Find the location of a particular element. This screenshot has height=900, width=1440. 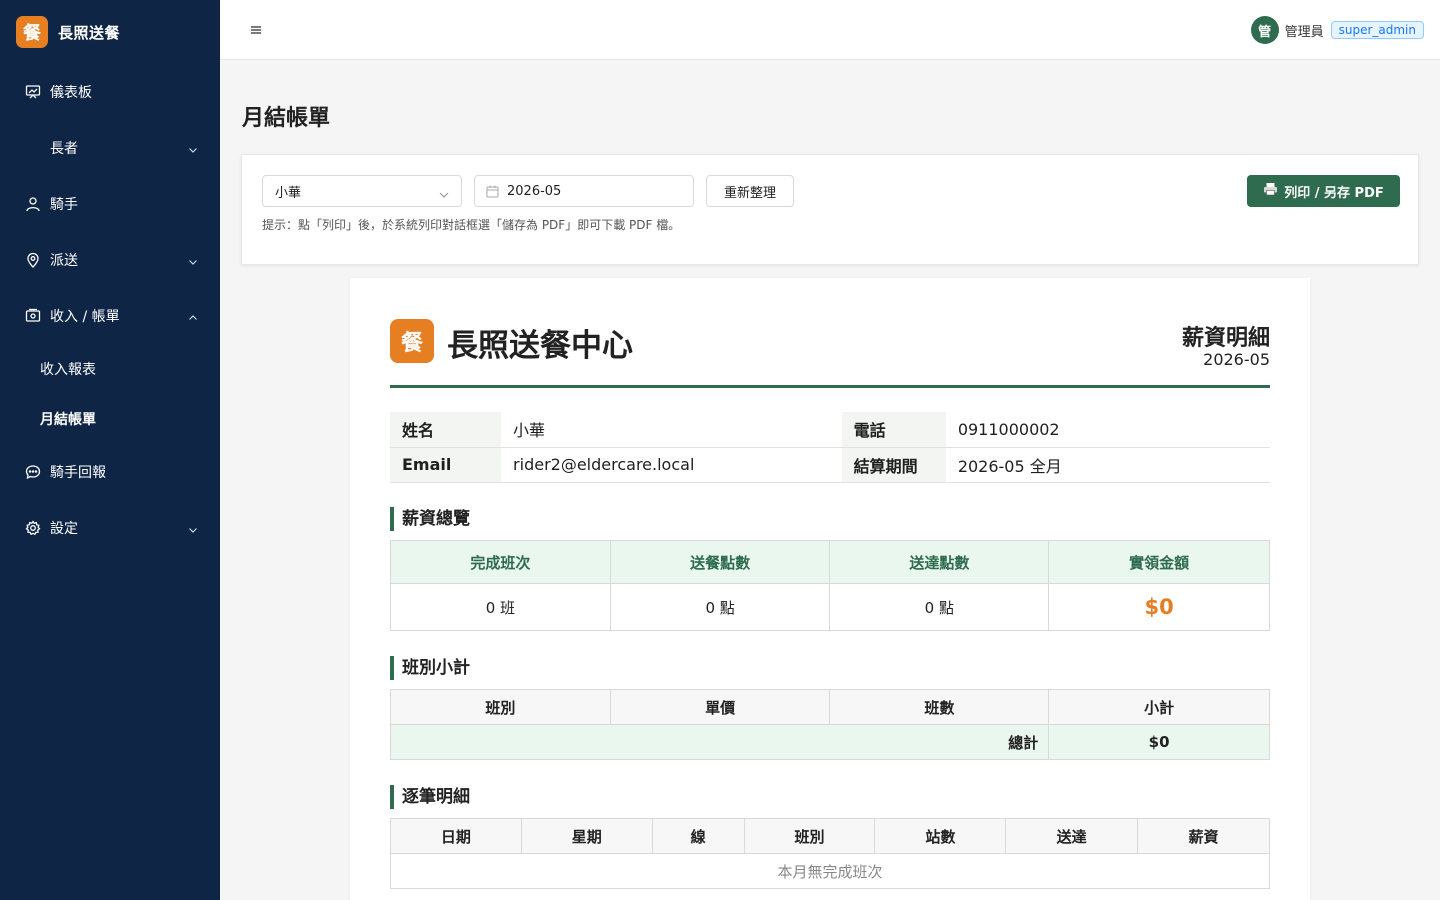

column-header: 送達點數 is located at coordinates (939, 562).